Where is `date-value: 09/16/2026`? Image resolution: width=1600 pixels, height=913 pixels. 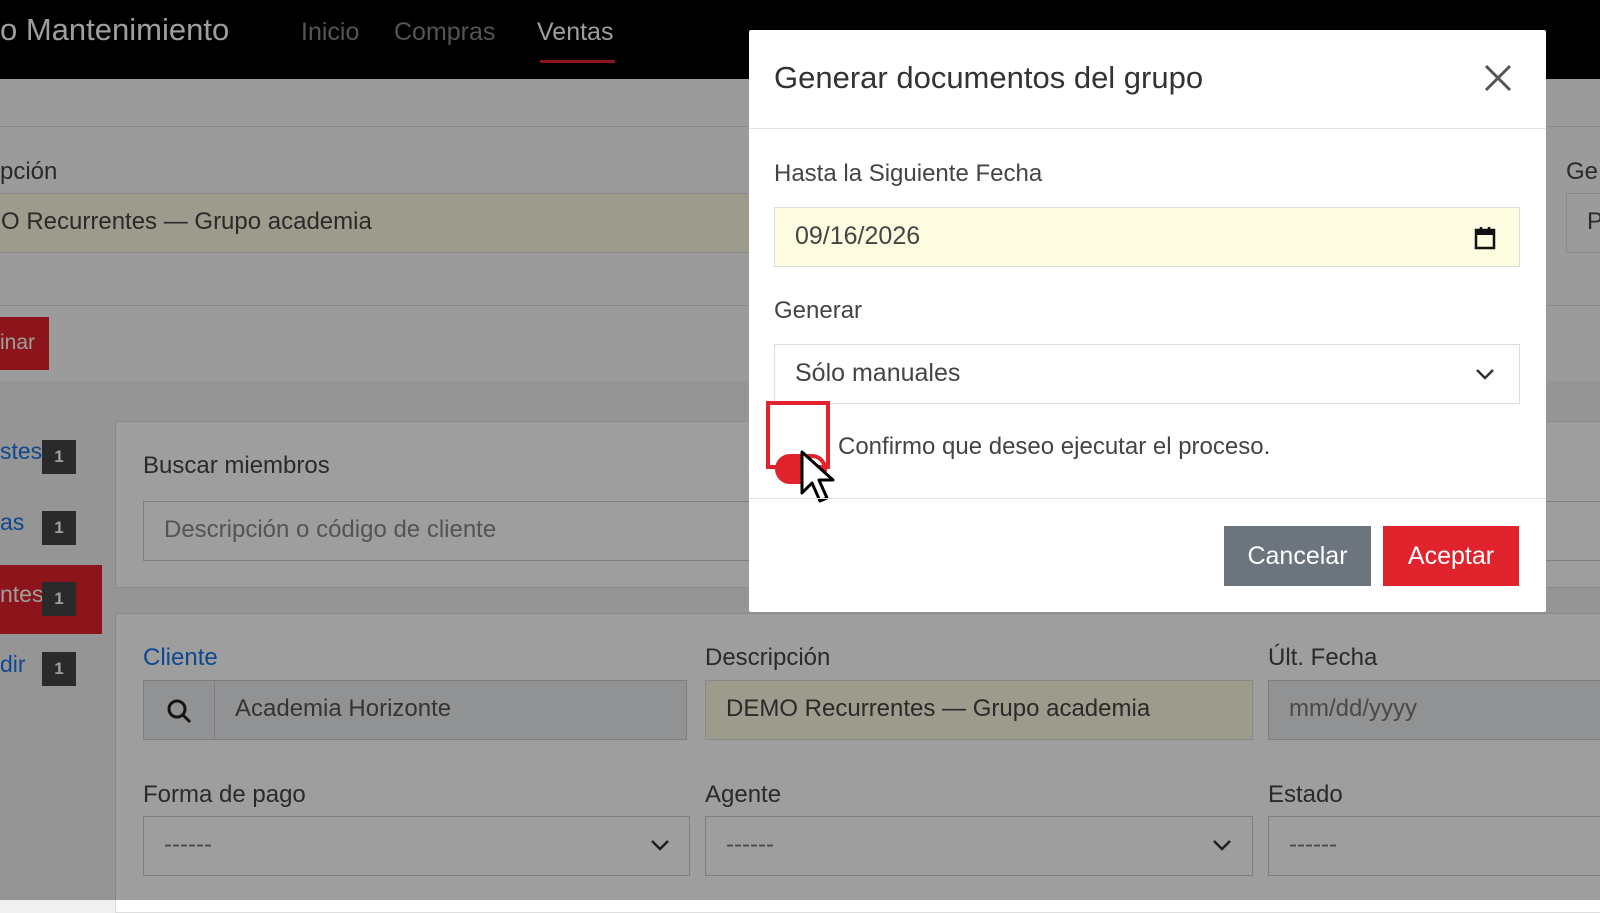
date-value: 09/16/2026 is located at coordinates (858, 236).